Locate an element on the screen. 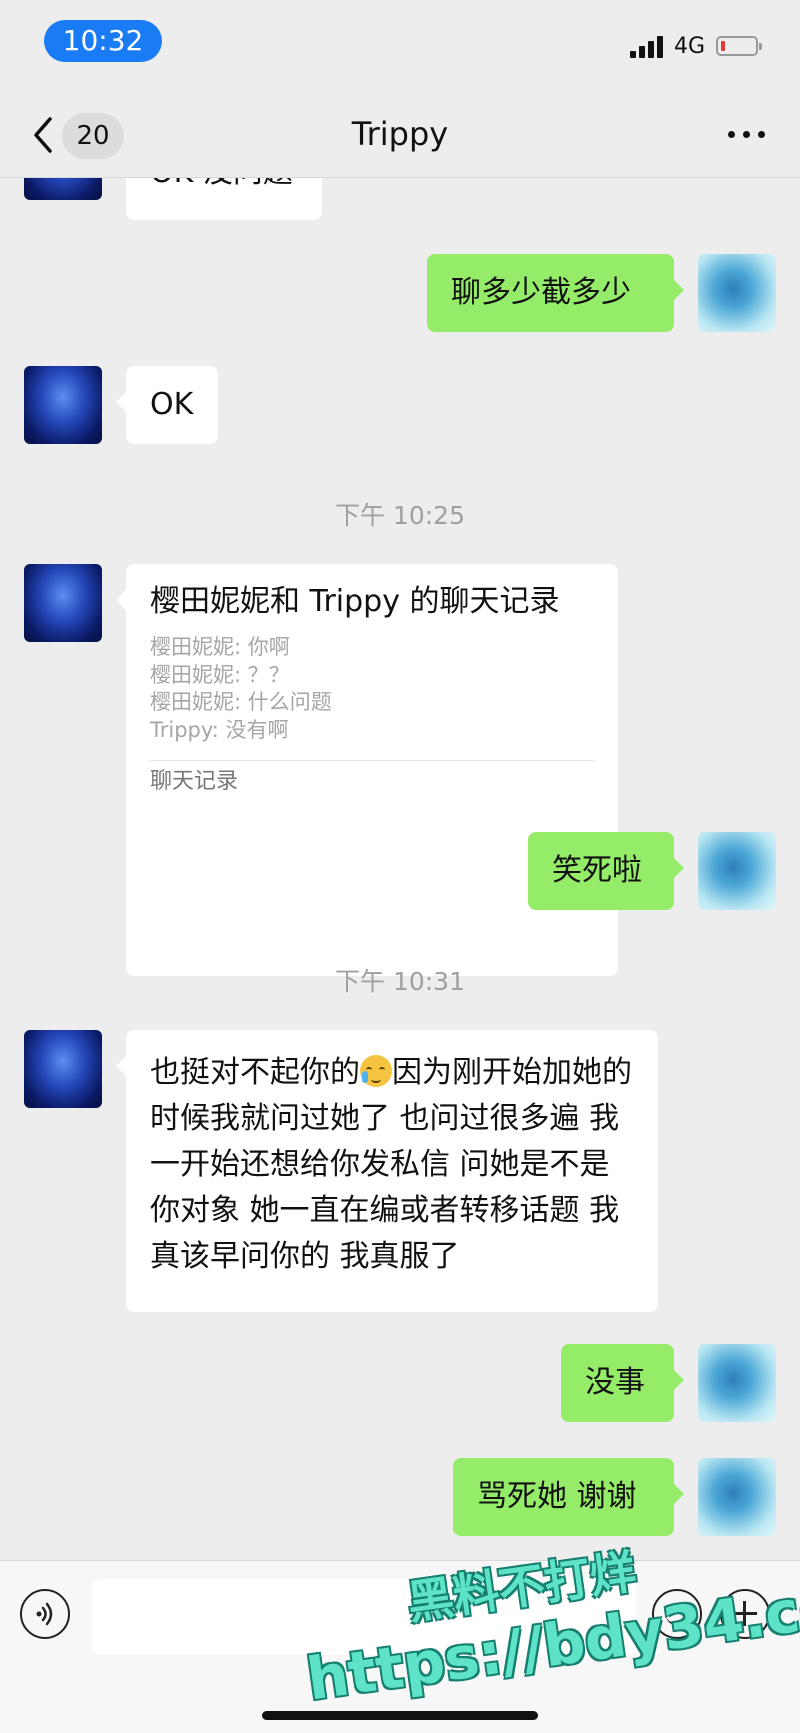  chat-record-preview: 樱田妮妮: 你啊 樱田妮妮: ？？ 樱田妮妮: 什么问题 Trippy: 没有啊 is located at coordinates (241, 688).